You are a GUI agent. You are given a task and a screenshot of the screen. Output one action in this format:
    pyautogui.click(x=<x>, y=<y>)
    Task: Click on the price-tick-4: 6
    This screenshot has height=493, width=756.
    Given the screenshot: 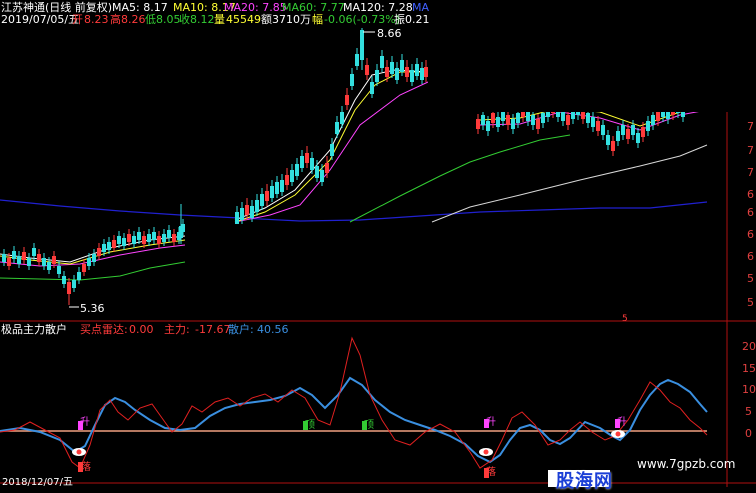 What is the action you would take?
    pyautogui.click(x=750, y=194)
    